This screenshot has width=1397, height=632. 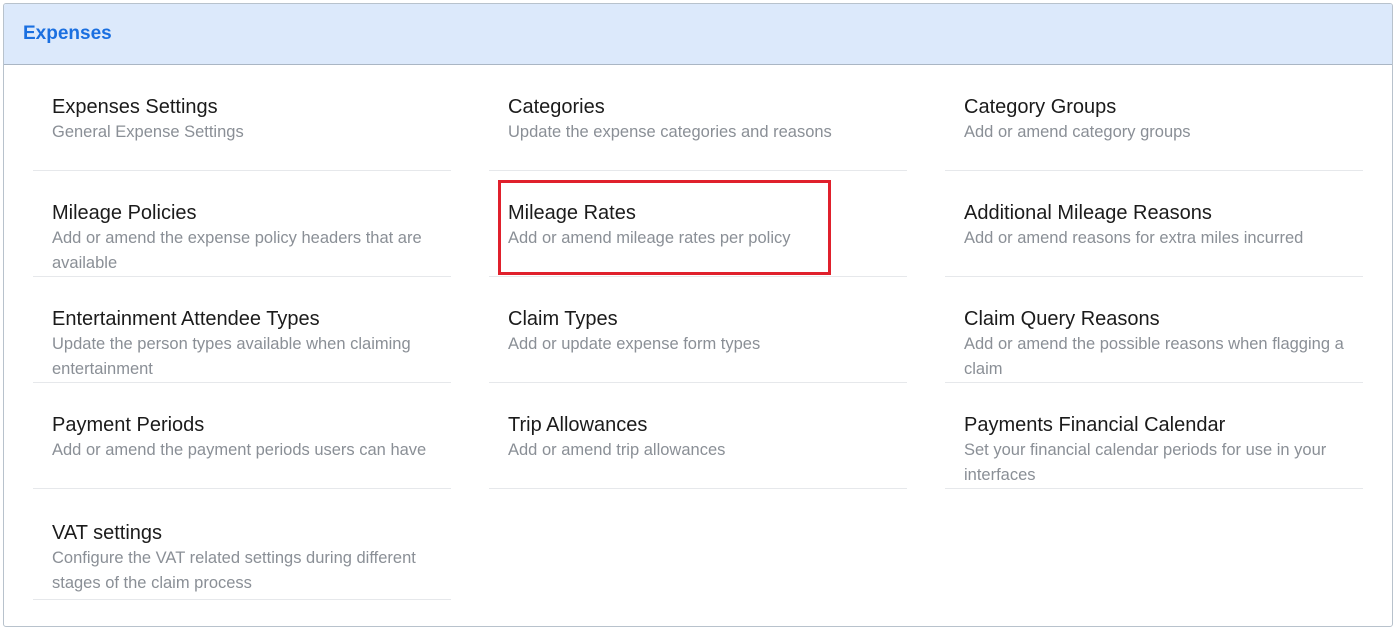 I want to click on item-title: Mileage Policies, so click(x=124, y=213).